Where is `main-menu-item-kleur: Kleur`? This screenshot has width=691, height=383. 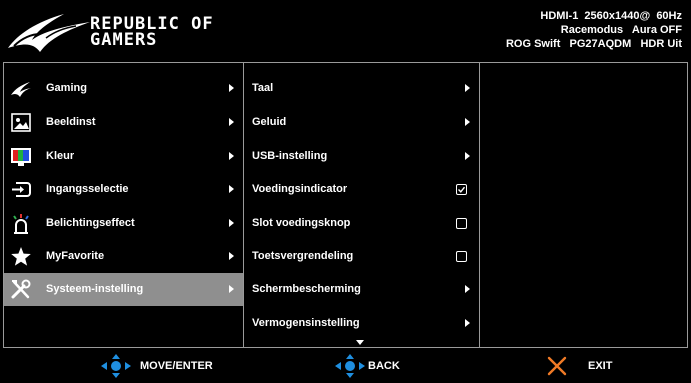
main-menu-item-kleur: Kleur is located at coordinates (123, 156).